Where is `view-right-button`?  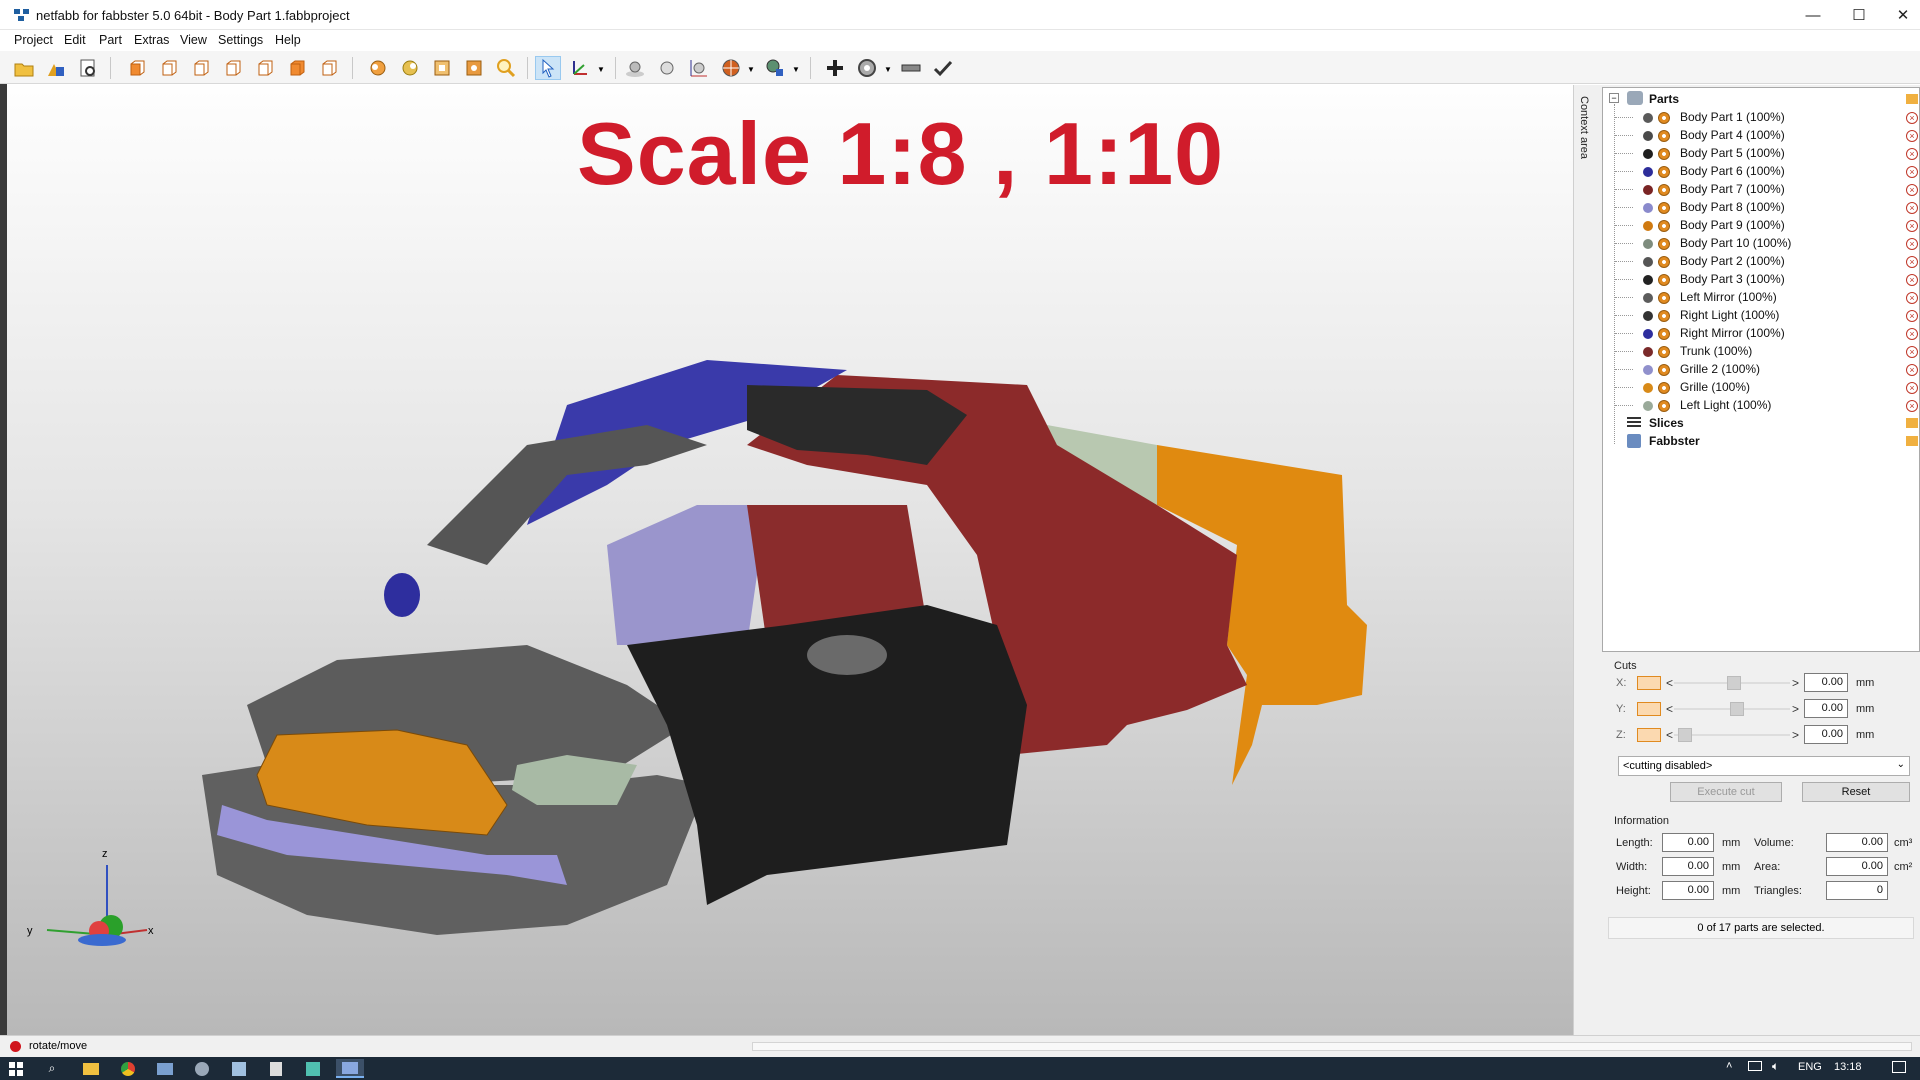
view-right-button is located at coordinates (233, 68).